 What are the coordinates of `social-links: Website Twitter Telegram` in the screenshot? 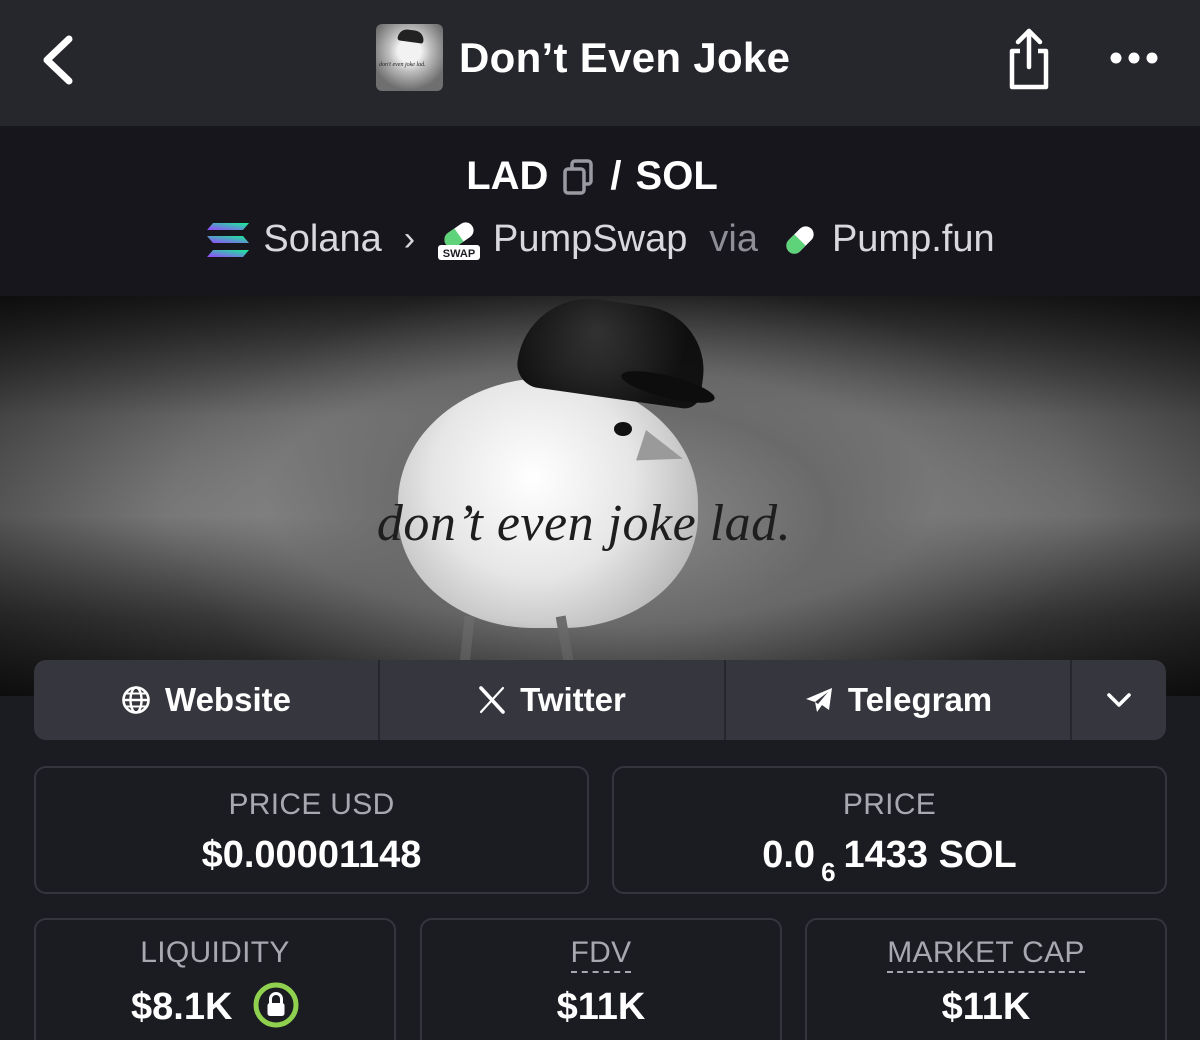 It's located at (600, 700).